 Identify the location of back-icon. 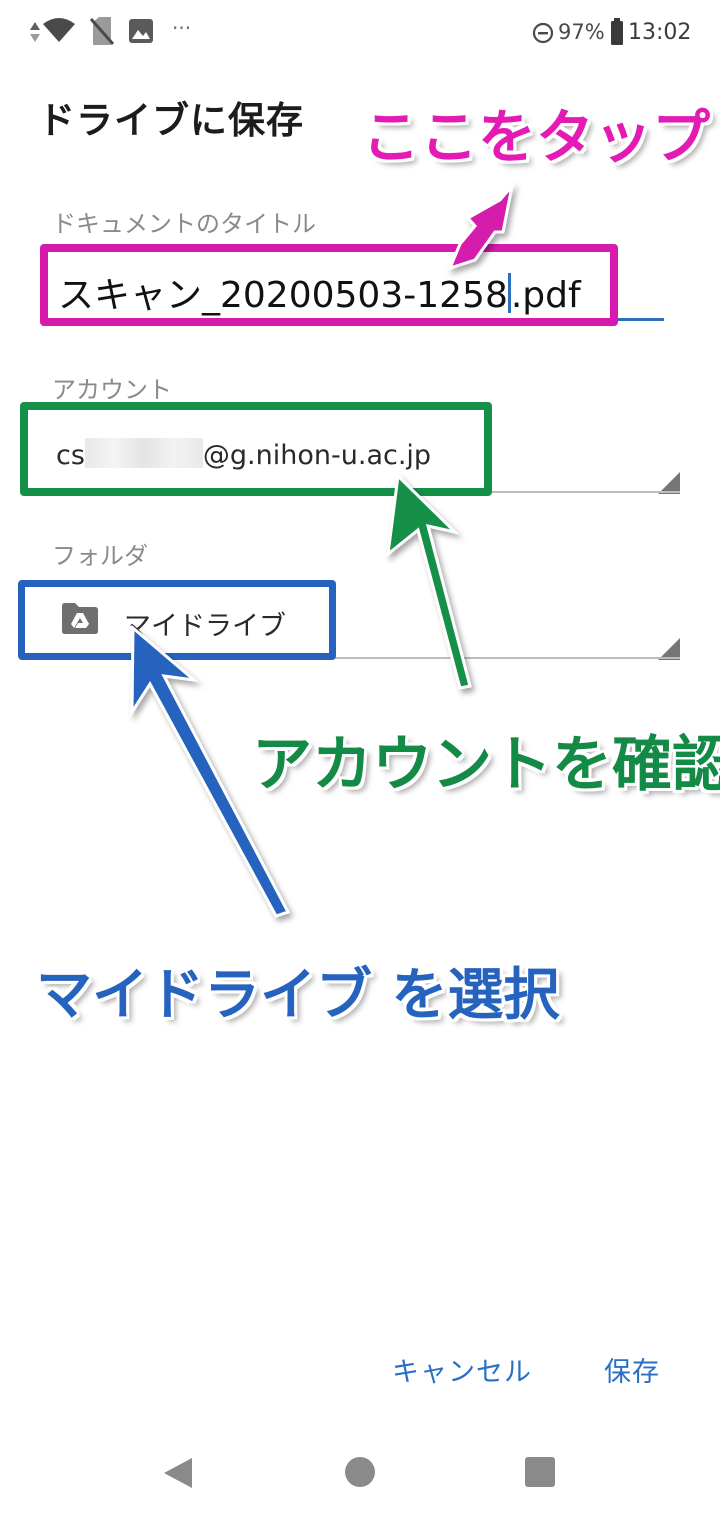
(178, 1473).